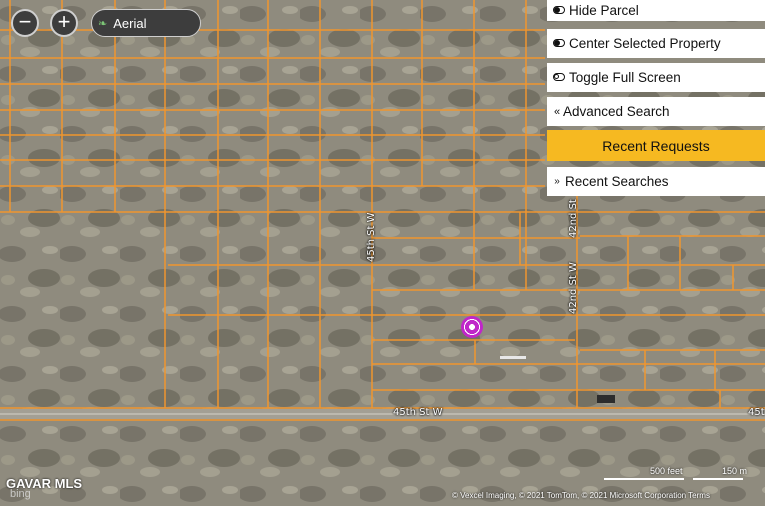 This screenshot has height=506, width=765. I want to click on plus-icon: +, so click(64, 21).